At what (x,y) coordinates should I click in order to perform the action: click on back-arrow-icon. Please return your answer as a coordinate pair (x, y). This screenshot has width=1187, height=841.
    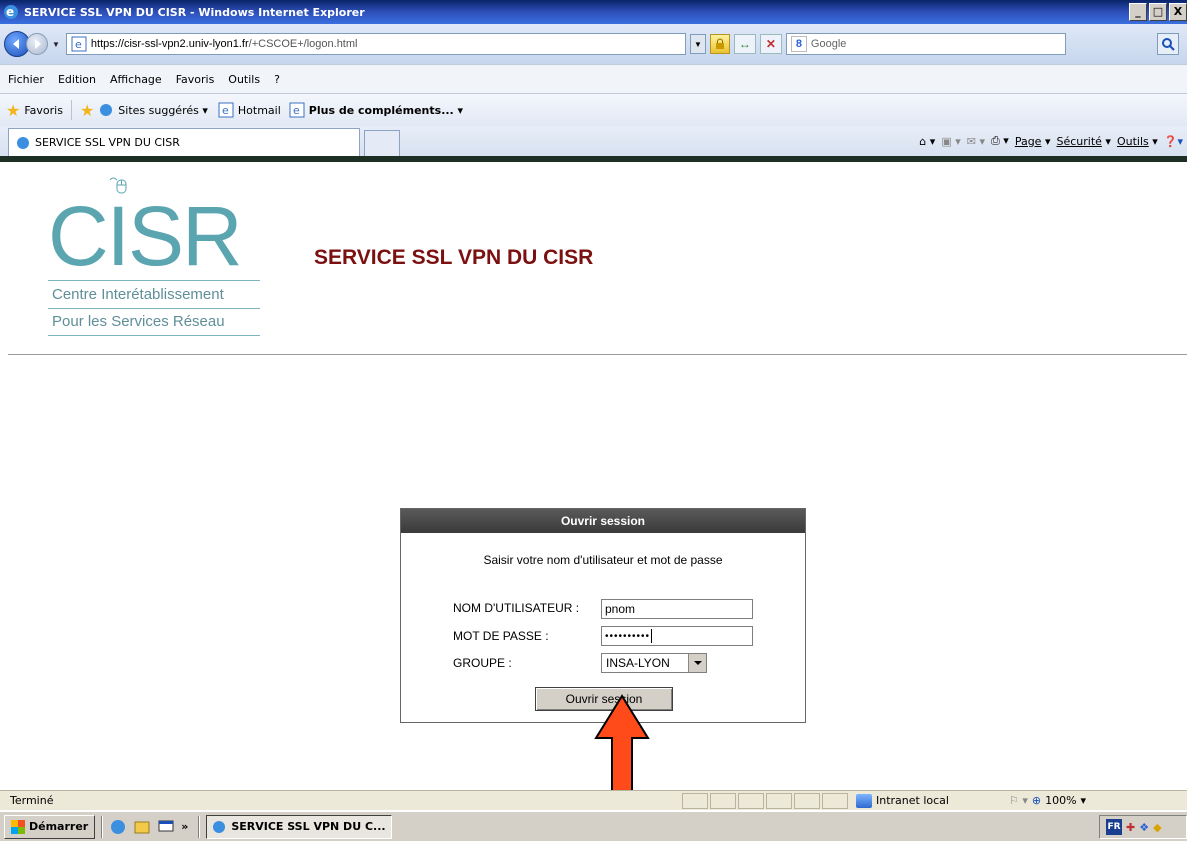
    Looking at the image, I should click on (16, 44).